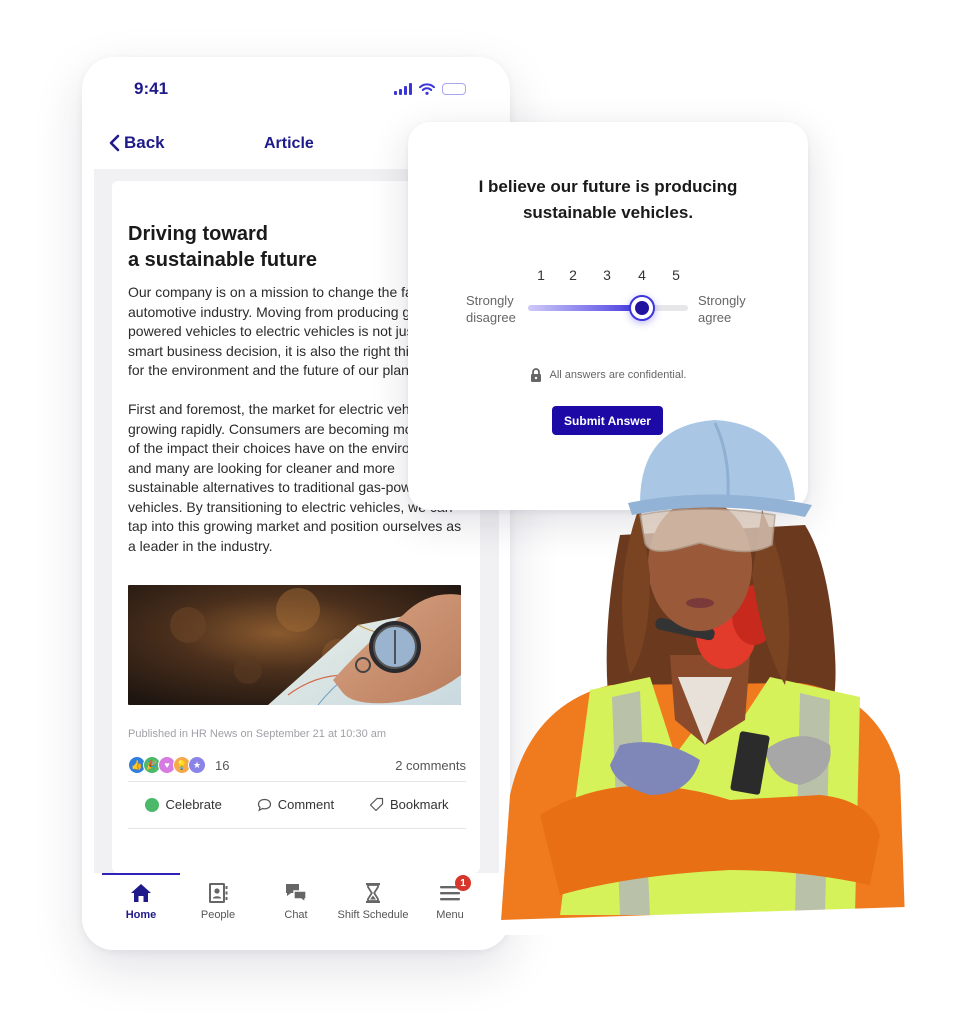  I want to click on back-label: Back, so click(144, 142).